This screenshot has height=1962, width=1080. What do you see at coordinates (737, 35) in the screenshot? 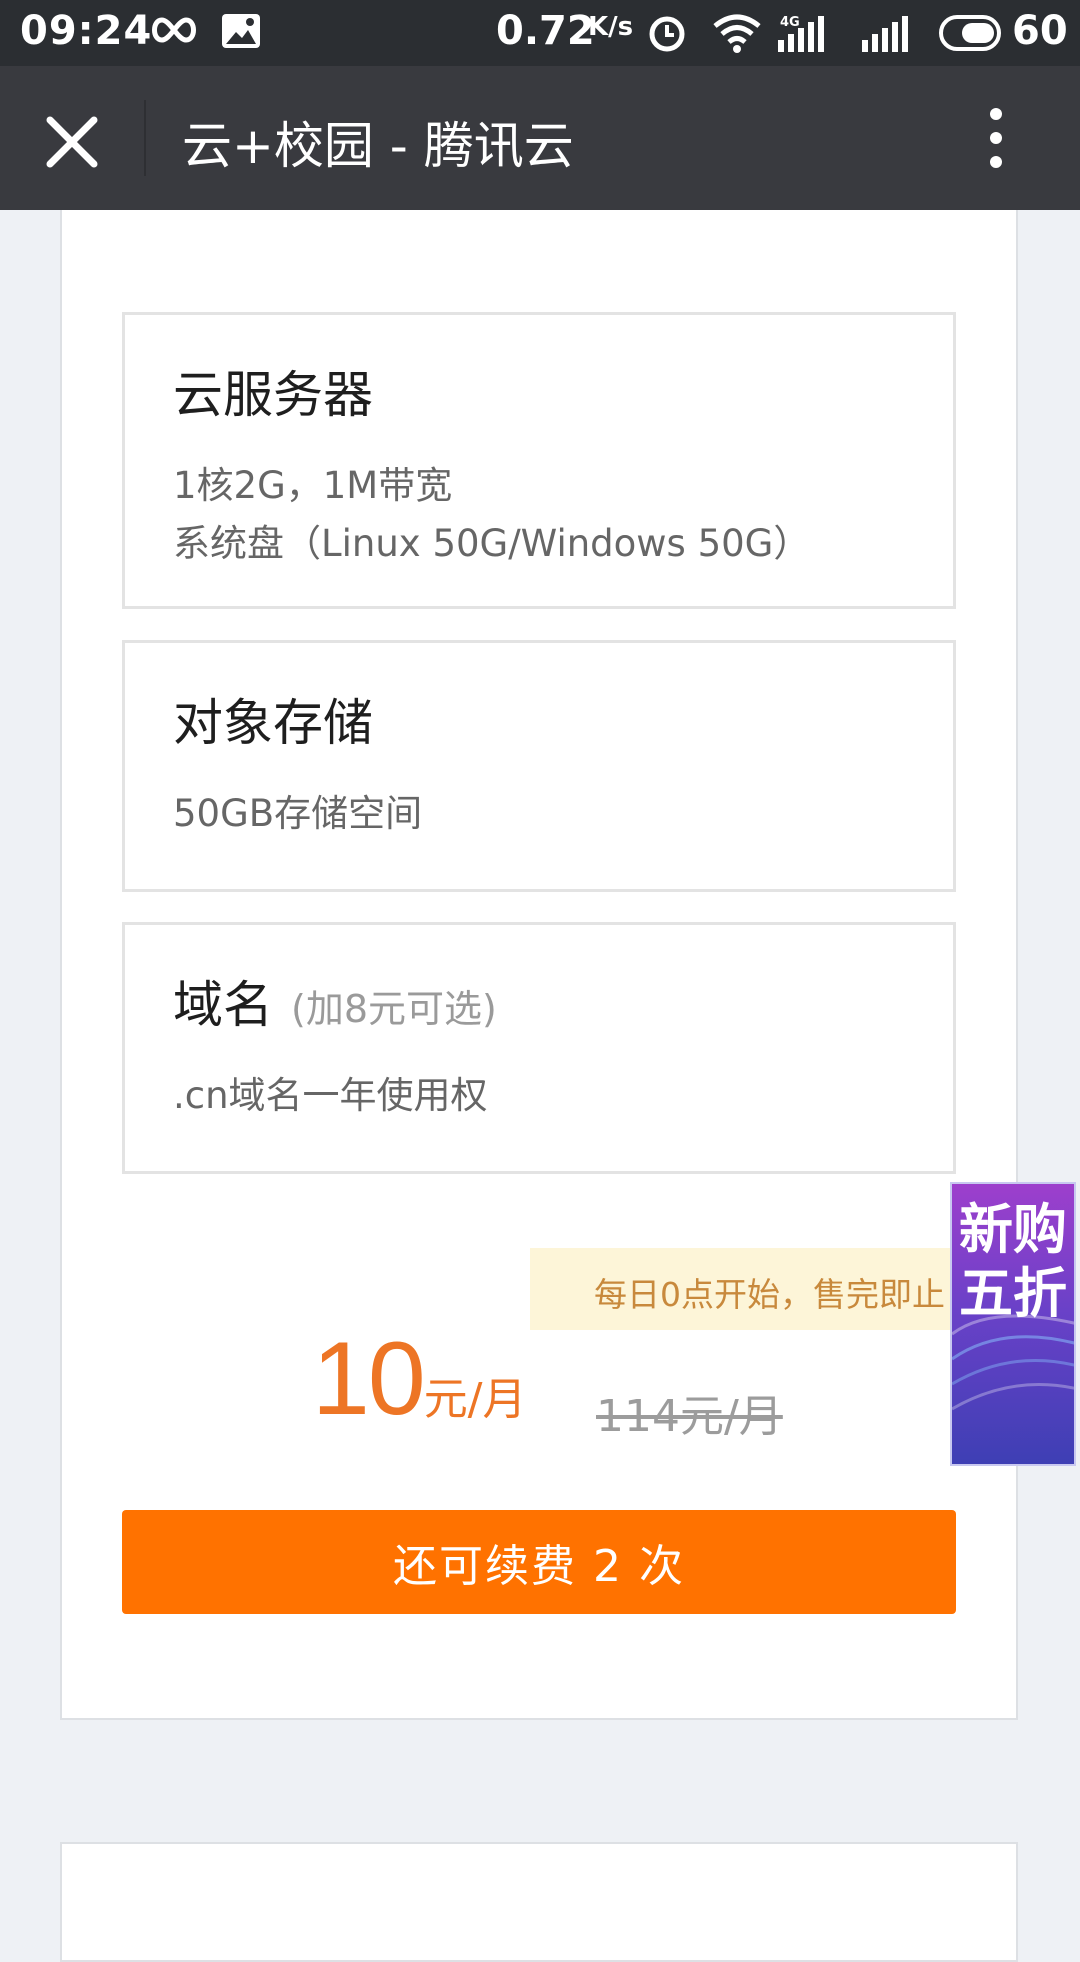
I see `wifi-icon` at bounding box center [737, 35].